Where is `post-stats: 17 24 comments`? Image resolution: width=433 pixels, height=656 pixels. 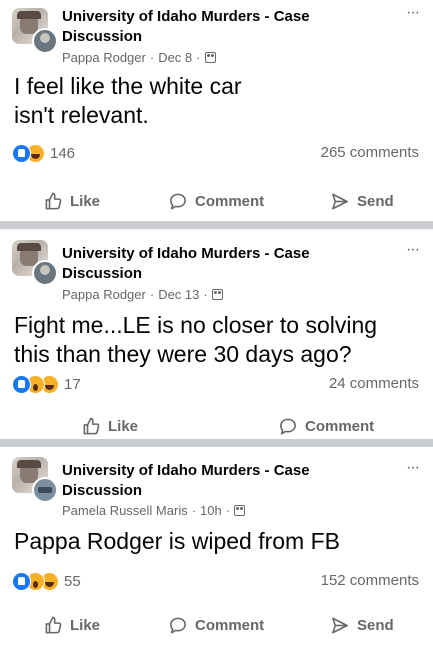 post-stats: 17 24 comments is located at coordinates (216, 389).